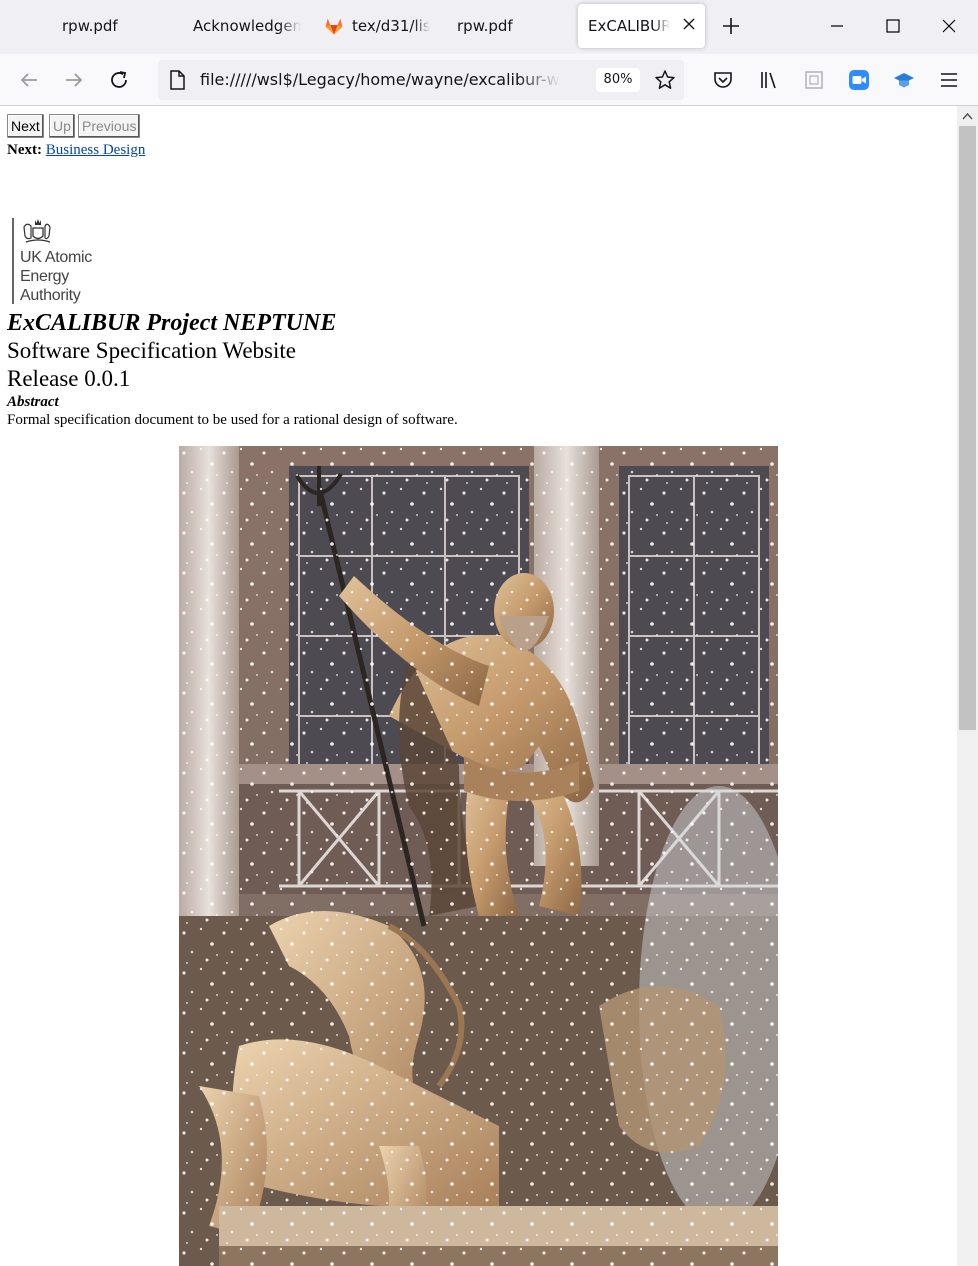  What do you see at coordinates (56, 257) in the screenshot?
I see `logo-line: UK Atomic` at bounding box center [56, 257].